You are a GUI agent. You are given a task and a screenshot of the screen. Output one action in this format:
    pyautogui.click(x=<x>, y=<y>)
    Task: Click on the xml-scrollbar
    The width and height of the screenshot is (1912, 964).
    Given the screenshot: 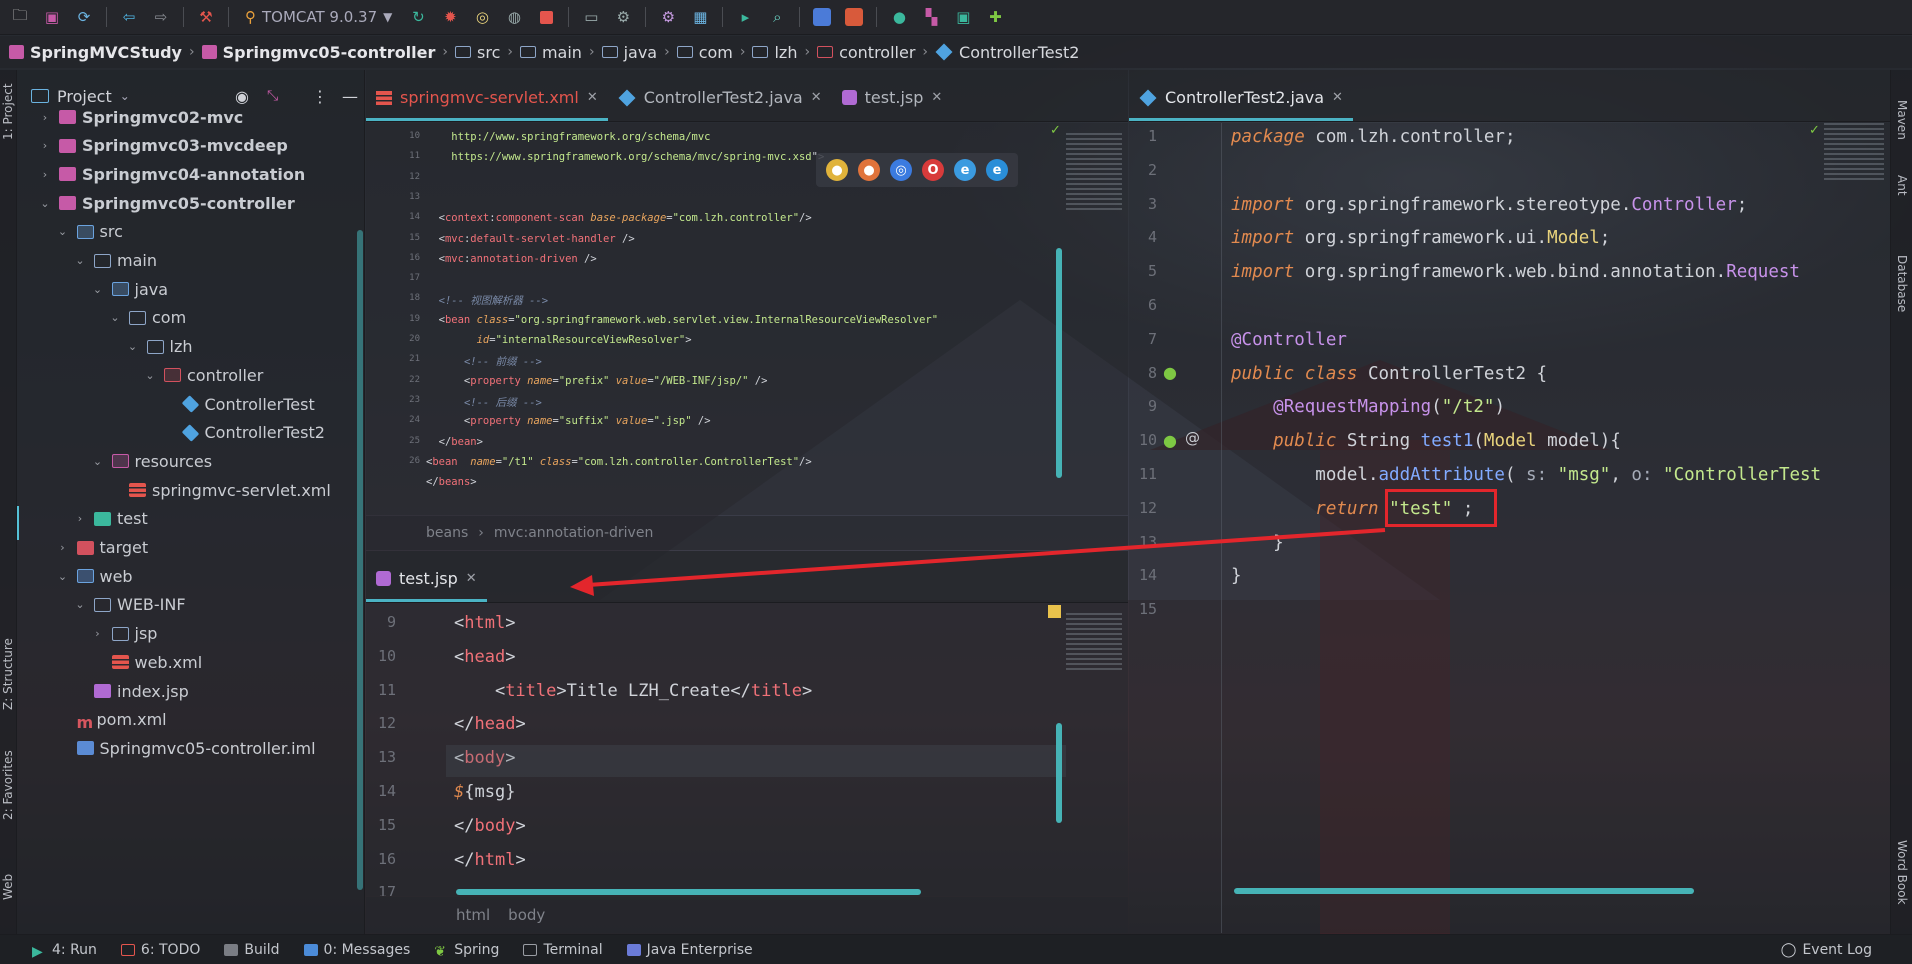 What is the action you would take?
    pyautogui.click(x=1059, y=363)
    